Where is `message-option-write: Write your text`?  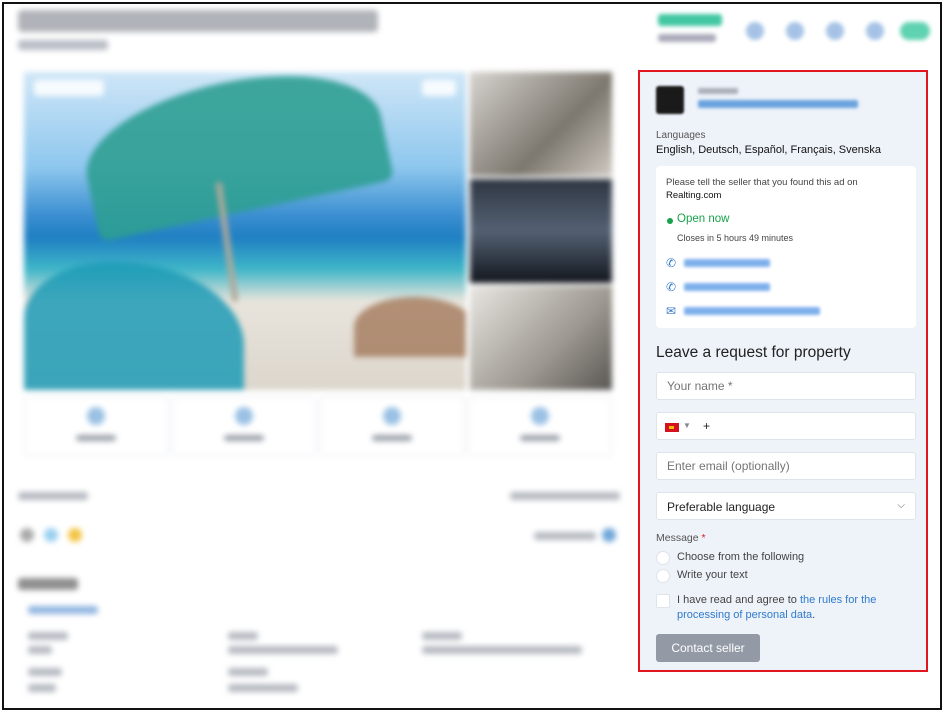 message-option-write: Write your text is located at coordinates (781, 576).